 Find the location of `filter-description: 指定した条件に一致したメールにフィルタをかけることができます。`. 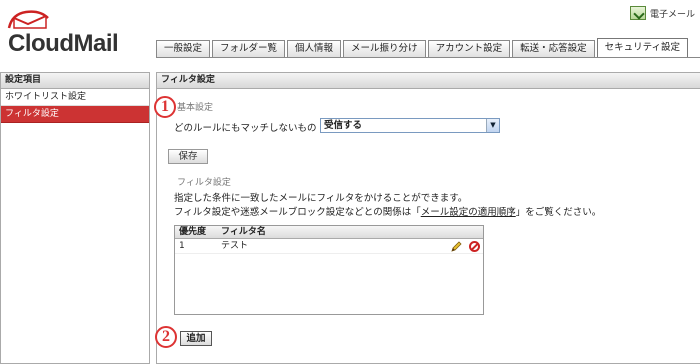

filter-description: 指定した条件に一致したメールにフィルタをかけることができます。 is located at coordinates (321, 198).